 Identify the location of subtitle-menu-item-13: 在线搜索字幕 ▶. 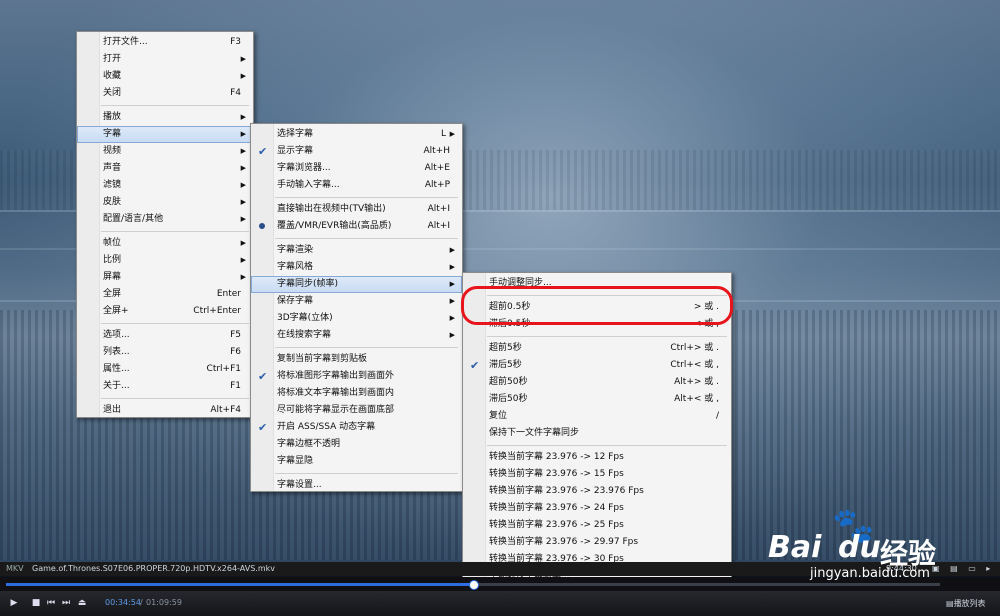
(356, 335).